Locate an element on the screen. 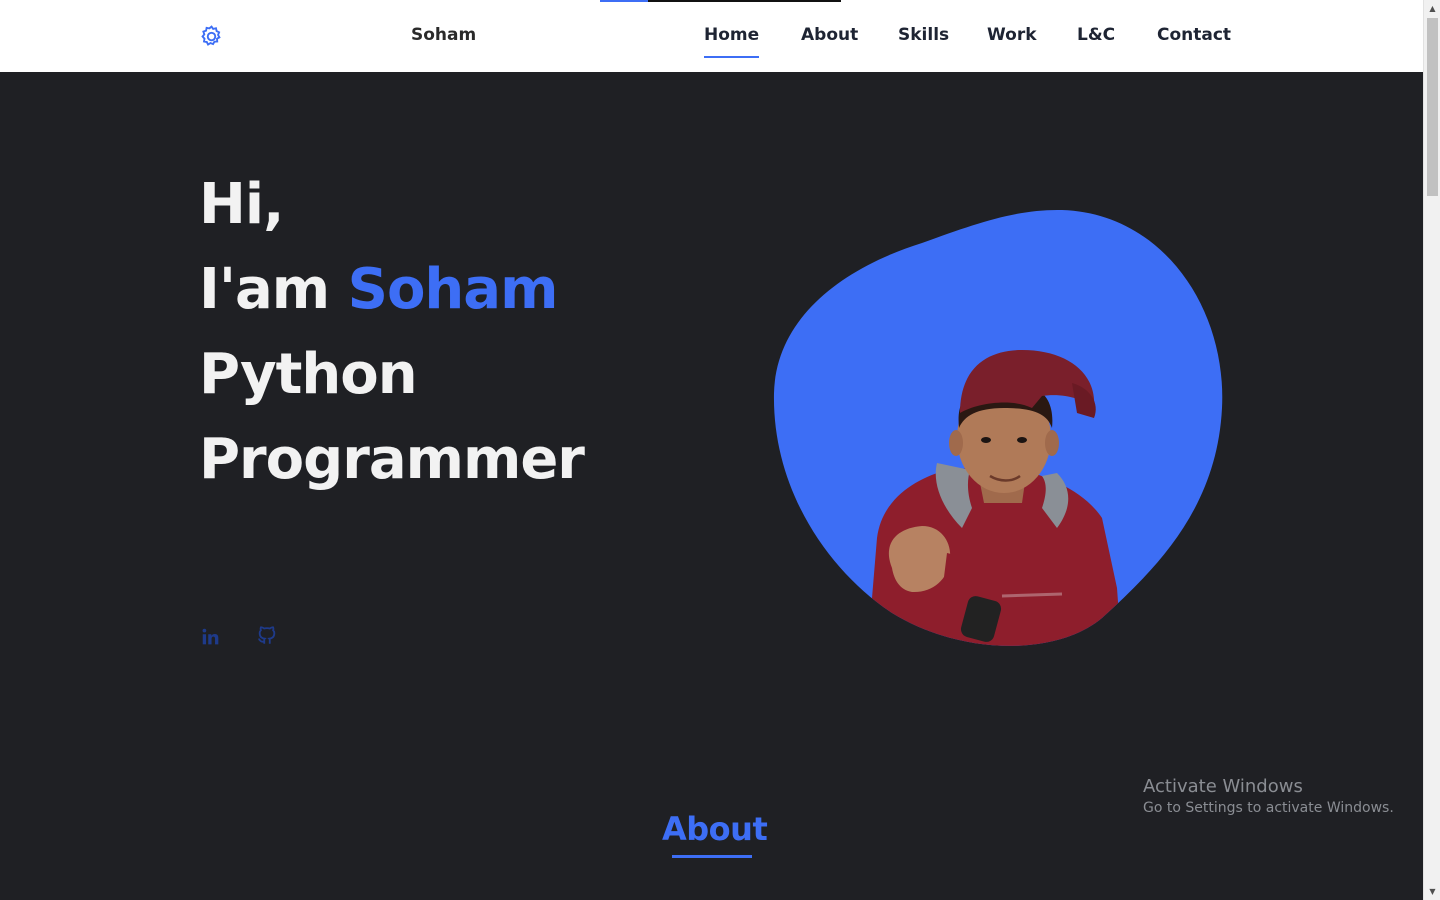 The height and width of the screenshot is (900, 1440). linkedin-icon is located at coordinates (211, 637).